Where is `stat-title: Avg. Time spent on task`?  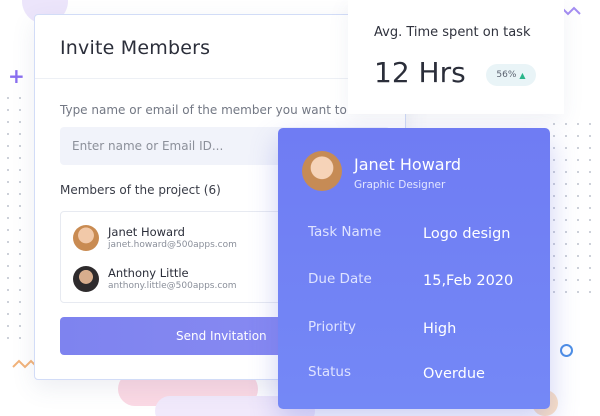 stat-title: Avg. Time spent on task is located at coordinates (452, 32).